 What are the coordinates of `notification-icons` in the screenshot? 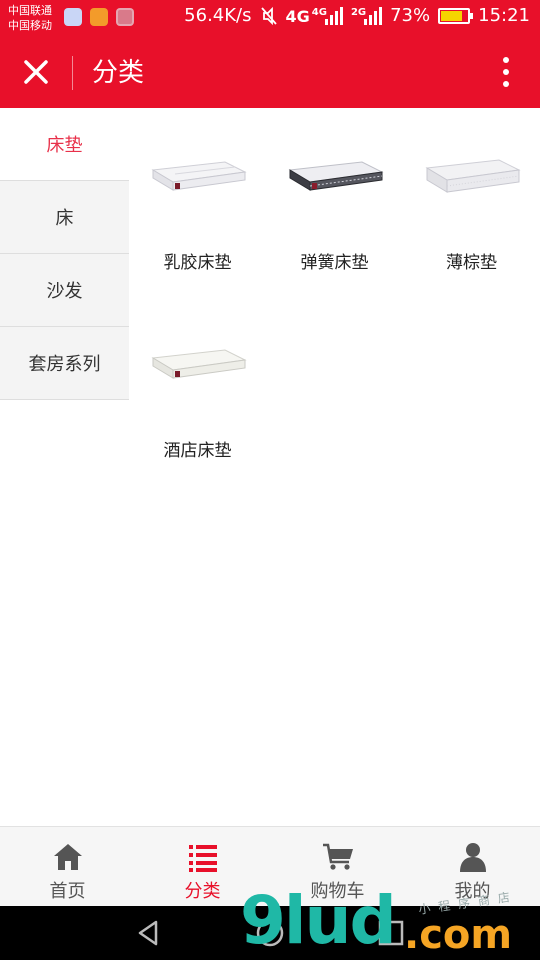 It's located at (99, 17).